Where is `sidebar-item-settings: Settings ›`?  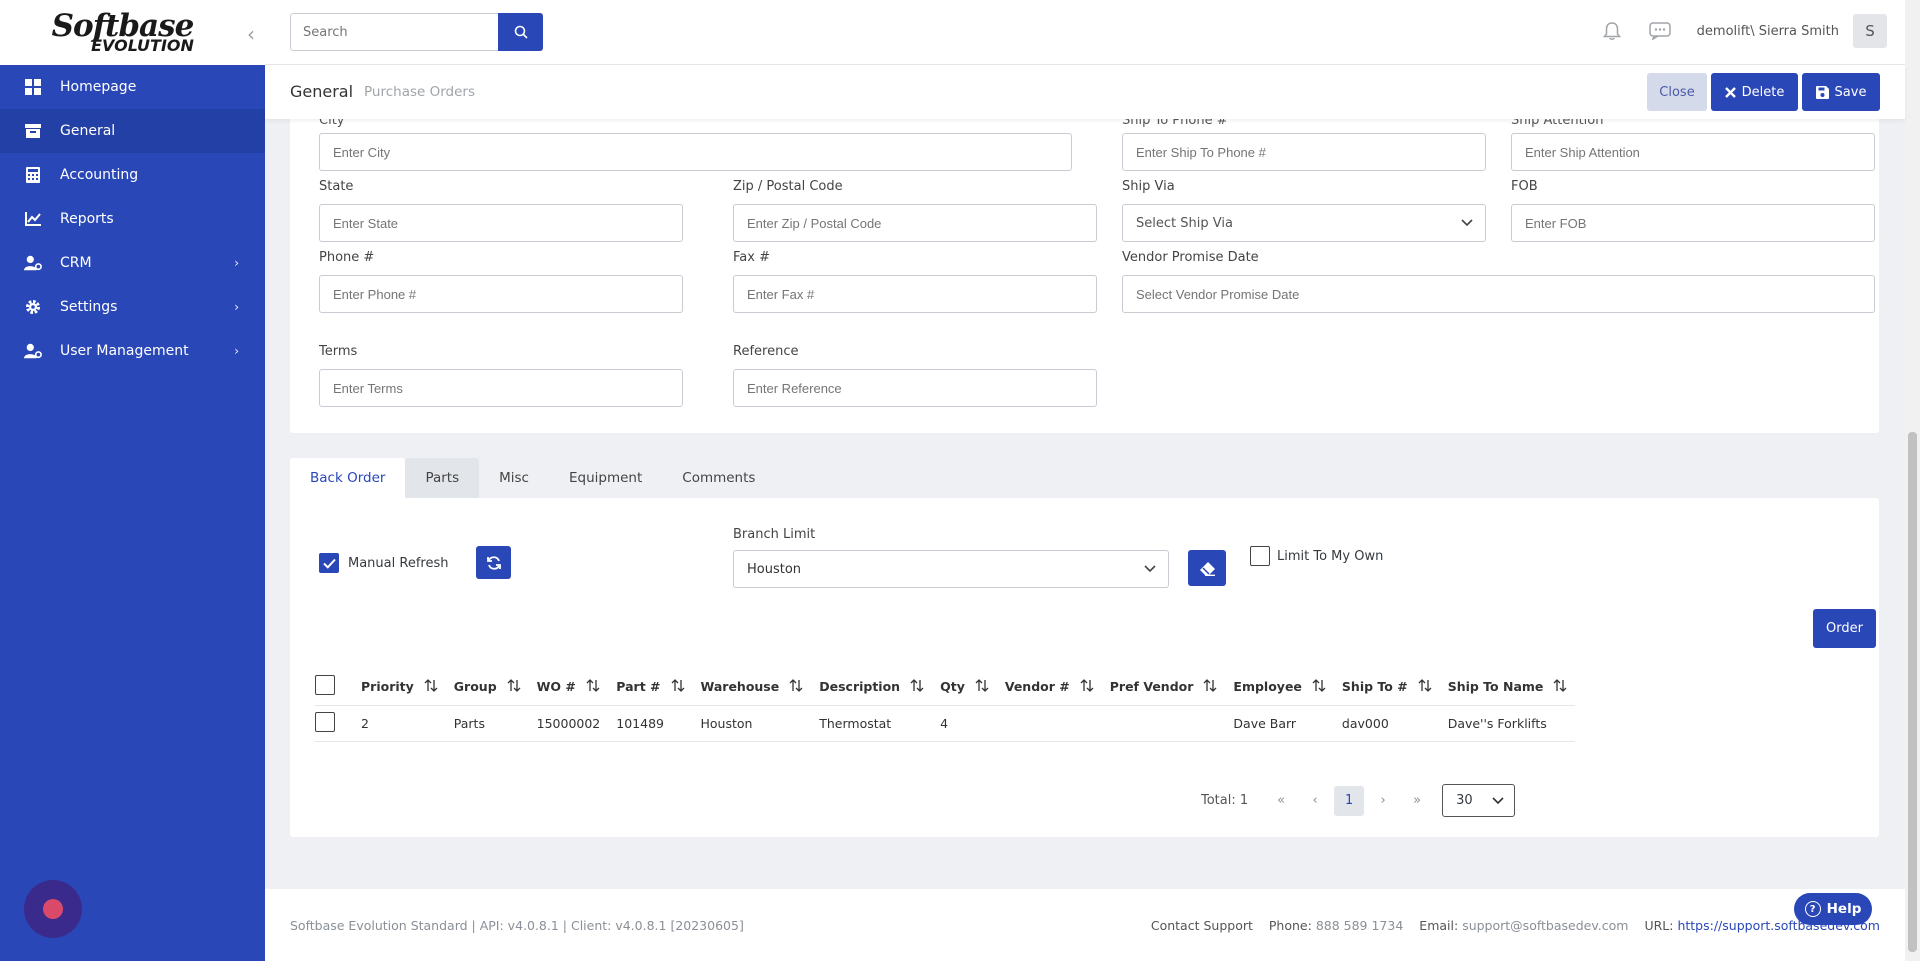
sidebar-item-settings: Settings › is located at coordinates (132, 307).